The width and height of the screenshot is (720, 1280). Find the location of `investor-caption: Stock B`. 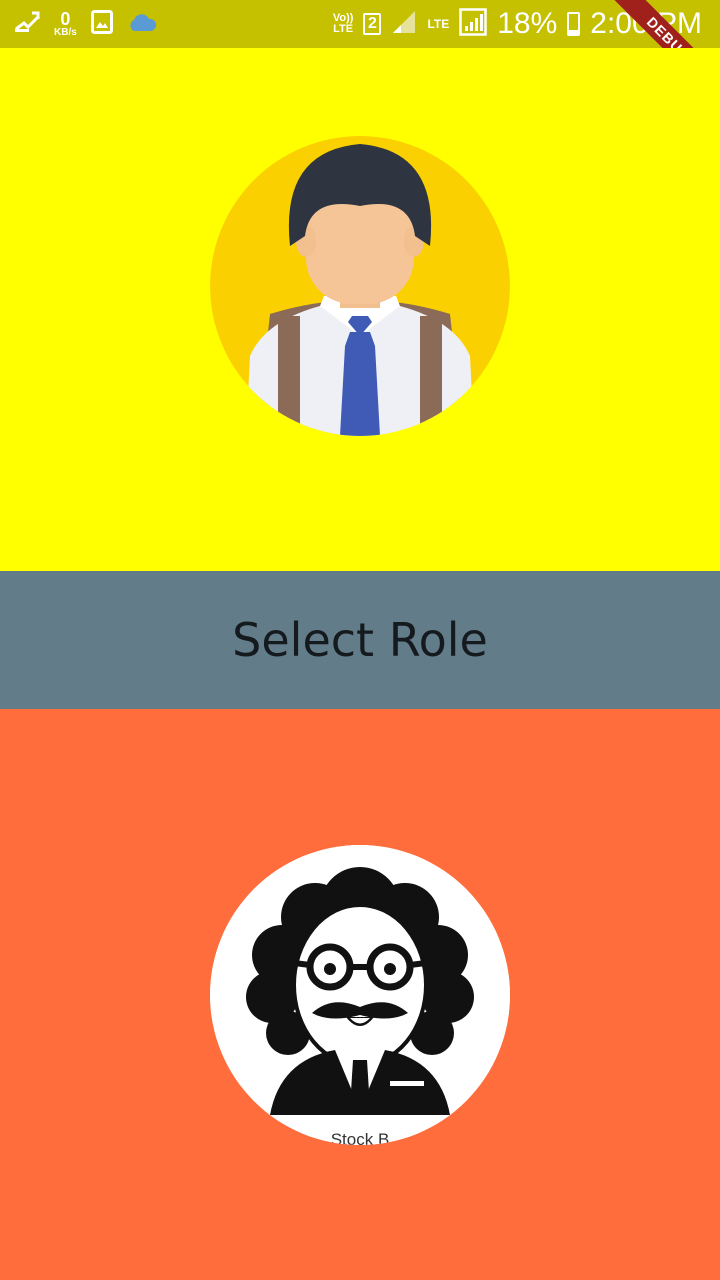

investor-caption: Stock B is located at coordinates (360, 1137).